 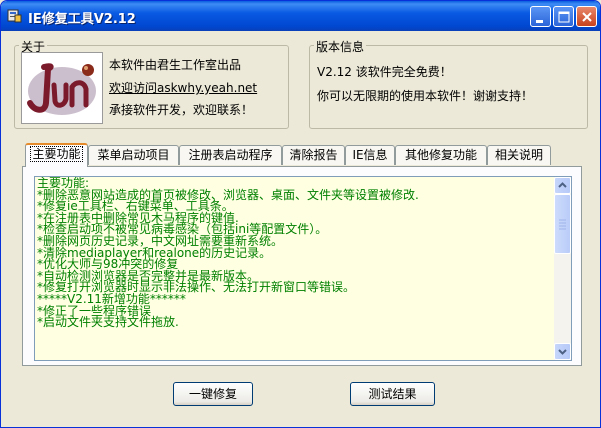 I want to click on tab-registry-startup: 注册表启动程序, so click(x=230, y=155).